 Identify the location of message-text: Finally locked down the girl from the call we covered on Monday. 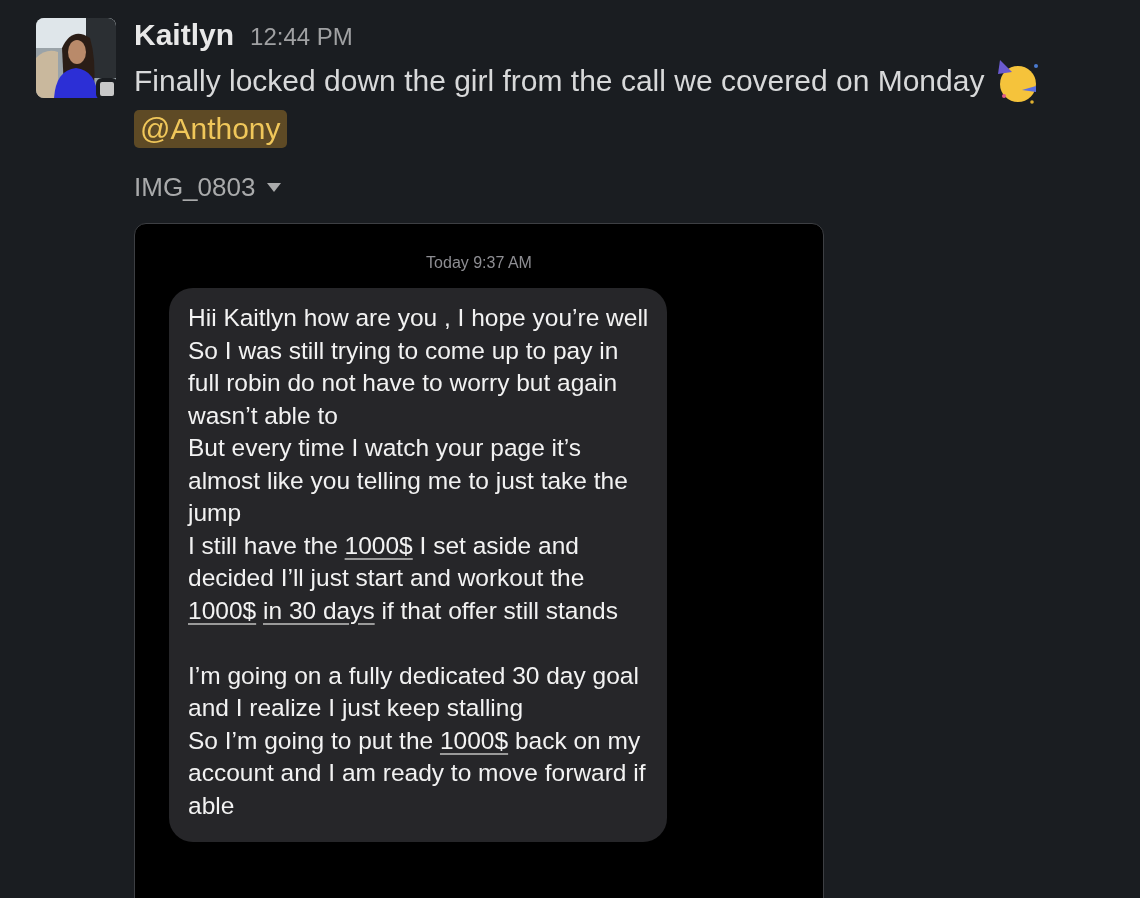
(559, 81).